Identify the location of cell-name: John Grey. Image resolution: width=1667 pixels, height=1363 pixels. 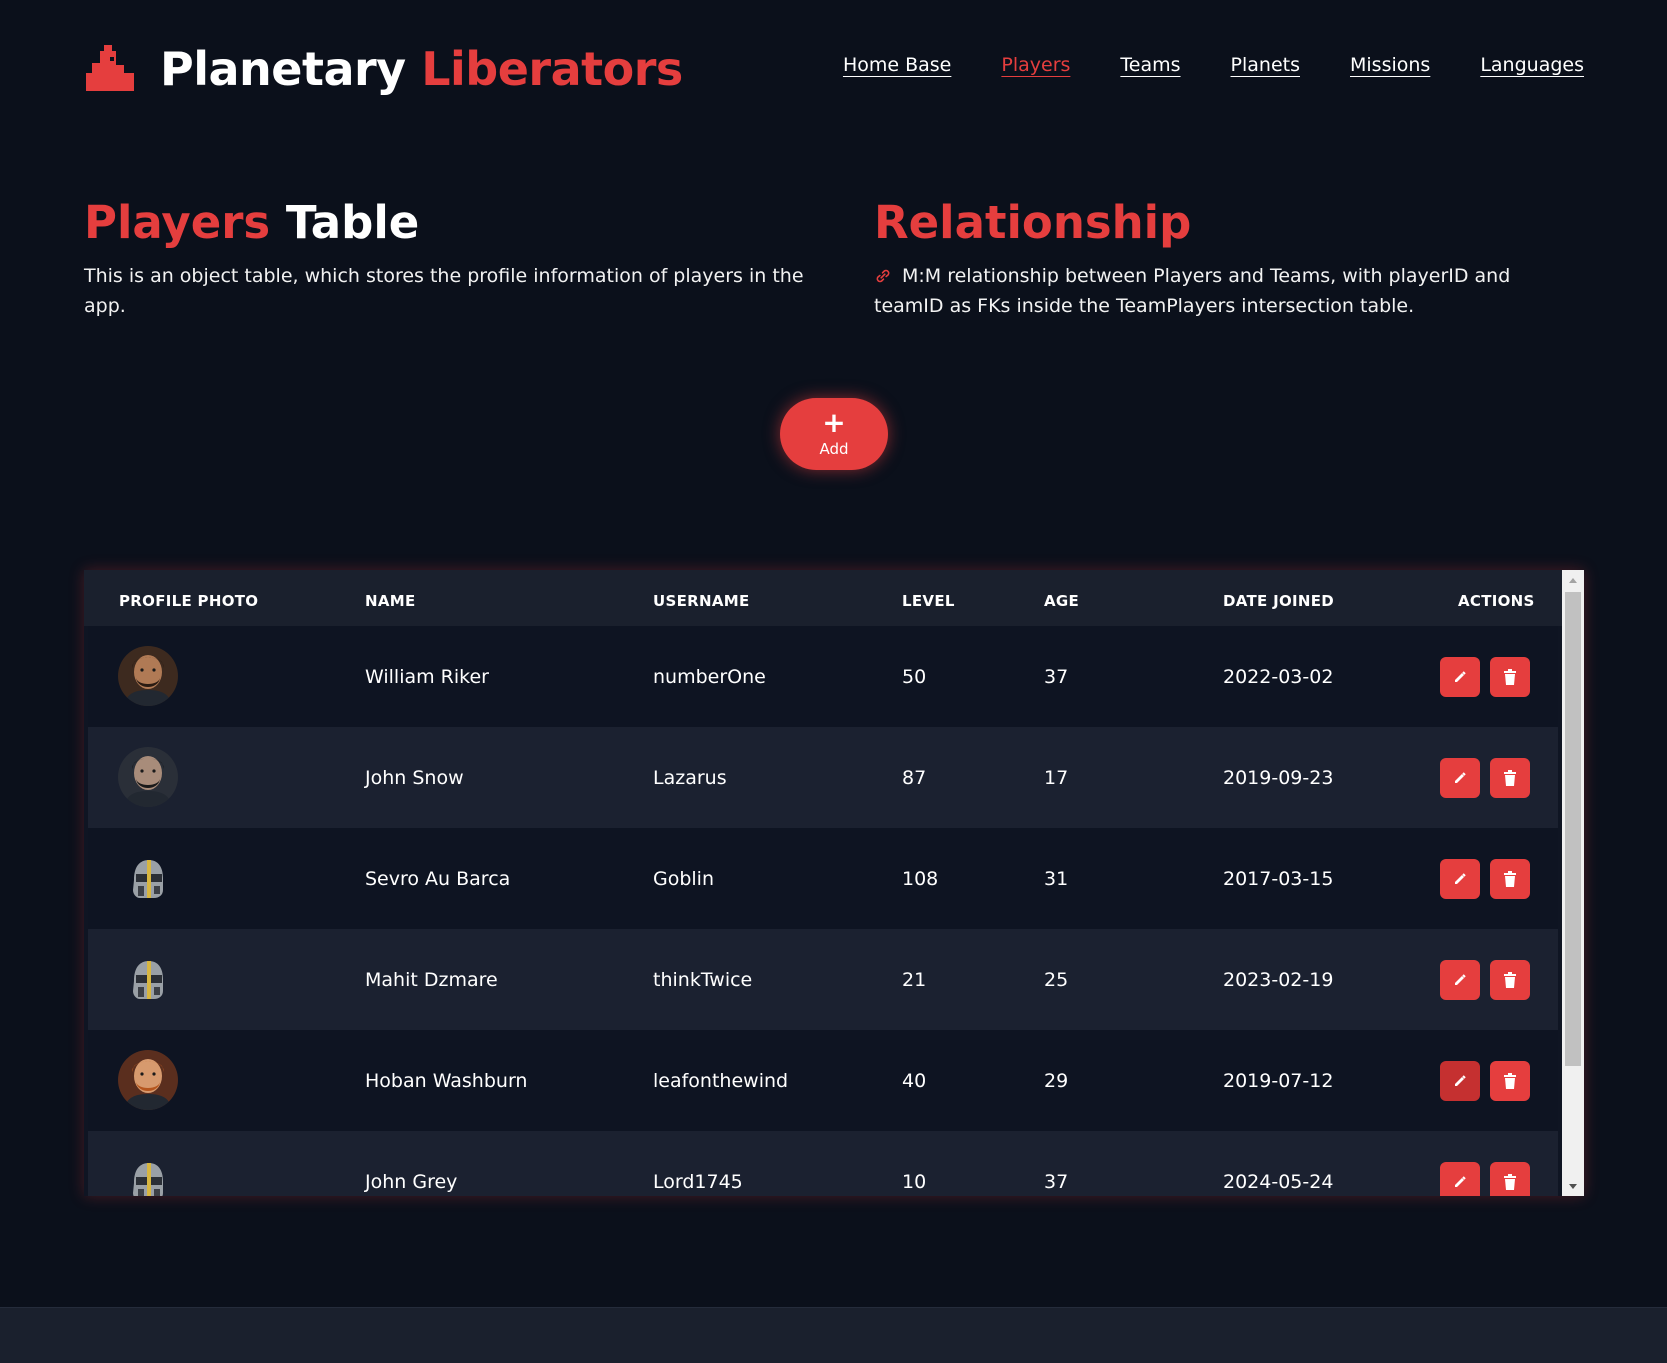
(411, 1182).